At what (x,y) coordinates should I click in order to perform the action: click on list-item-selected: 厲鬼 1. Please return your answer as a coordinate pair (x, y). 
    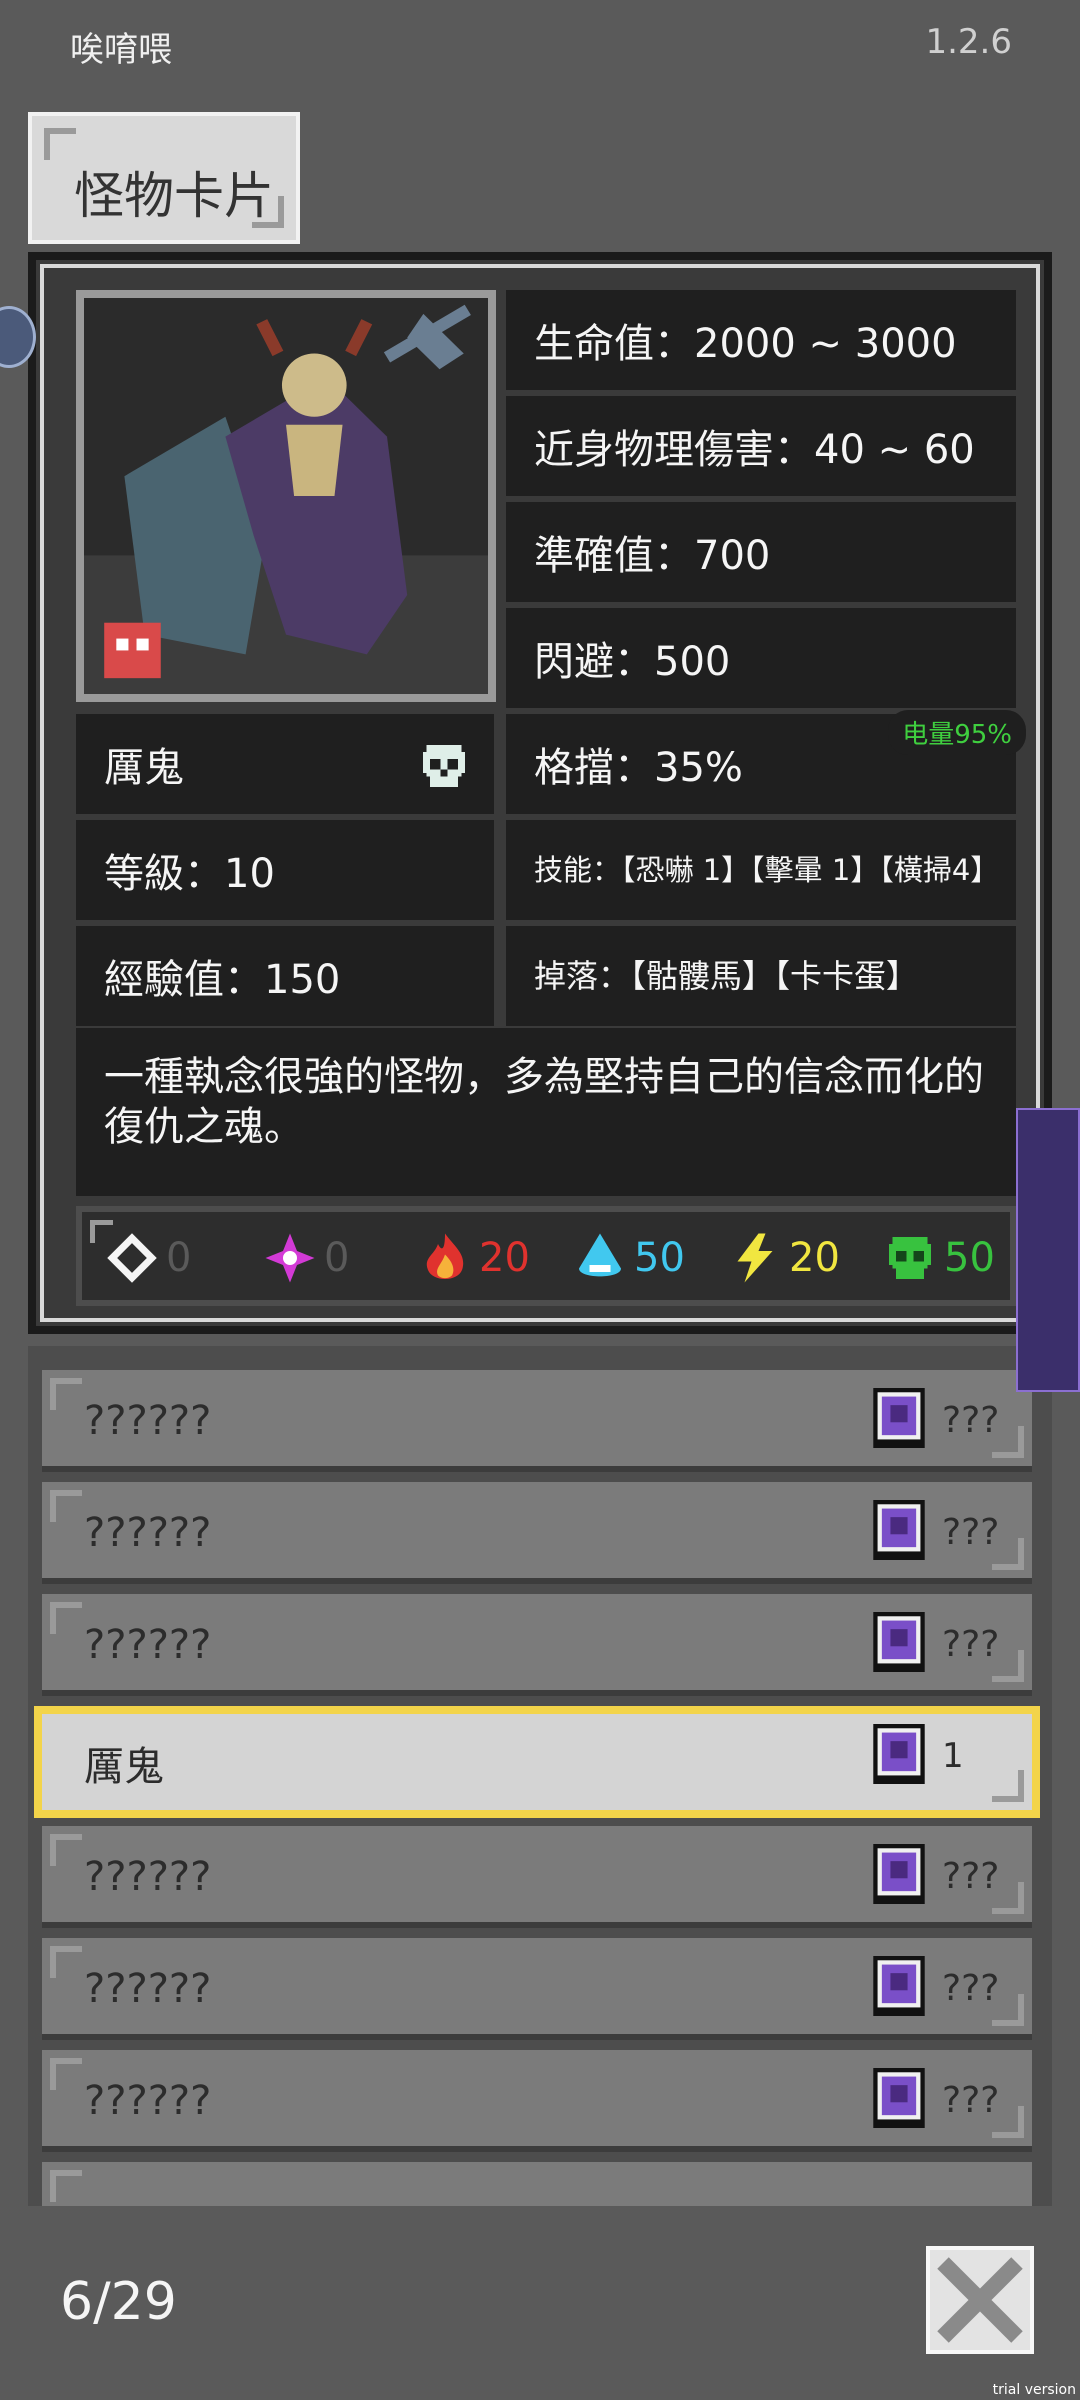
    Looking at the image, I should click on (537, 1762).